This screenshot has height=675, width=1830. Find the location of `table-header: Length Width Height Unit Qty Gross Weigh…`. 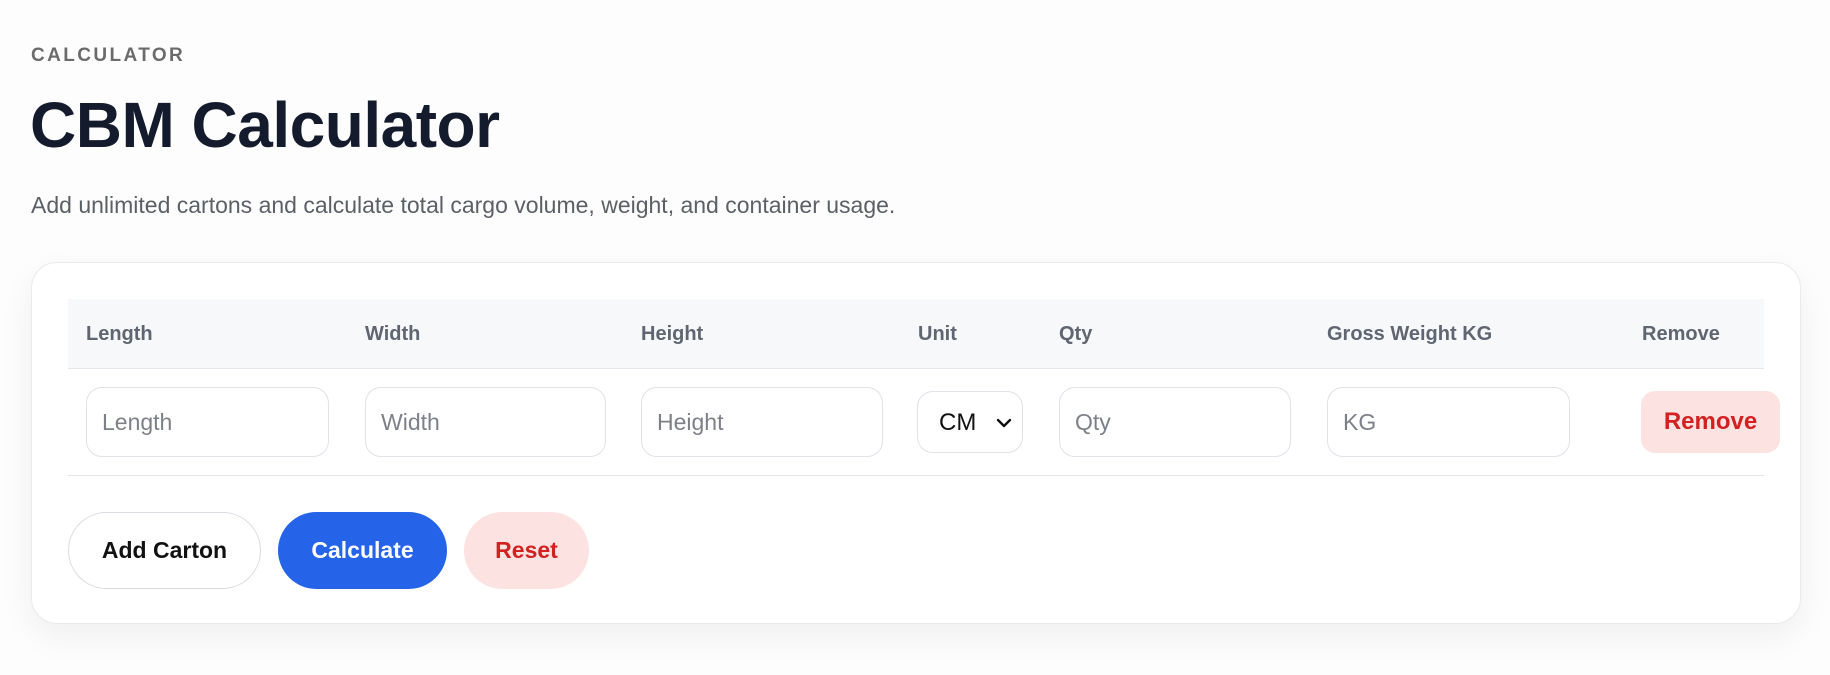

table-header: Length Width Height Unit Qty Gross Weigh… is located at coordinates (916, 334).